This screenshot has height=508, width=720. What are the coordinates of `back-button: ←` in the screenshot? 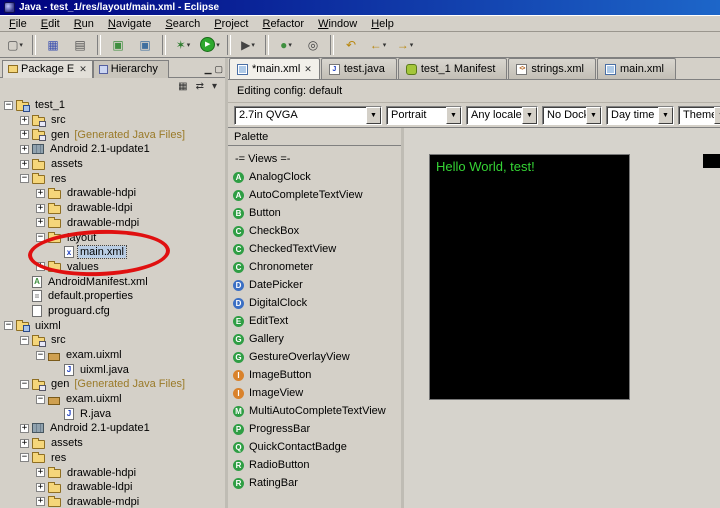 It's located at (378, 45).